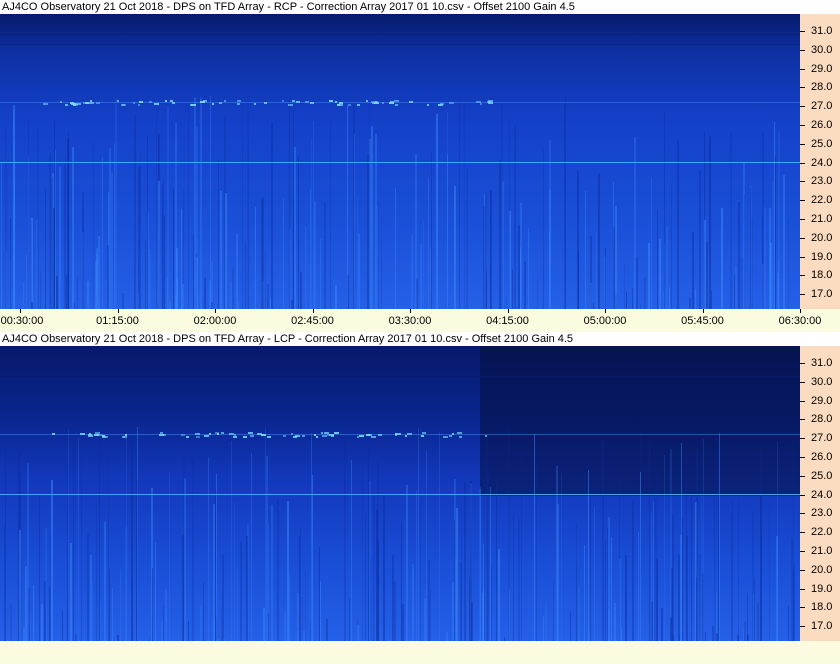  What do you see at coordinates (410, 321) in the screenshot?
I see `time-label: 03:30:00` at bounding box center [410, 321].